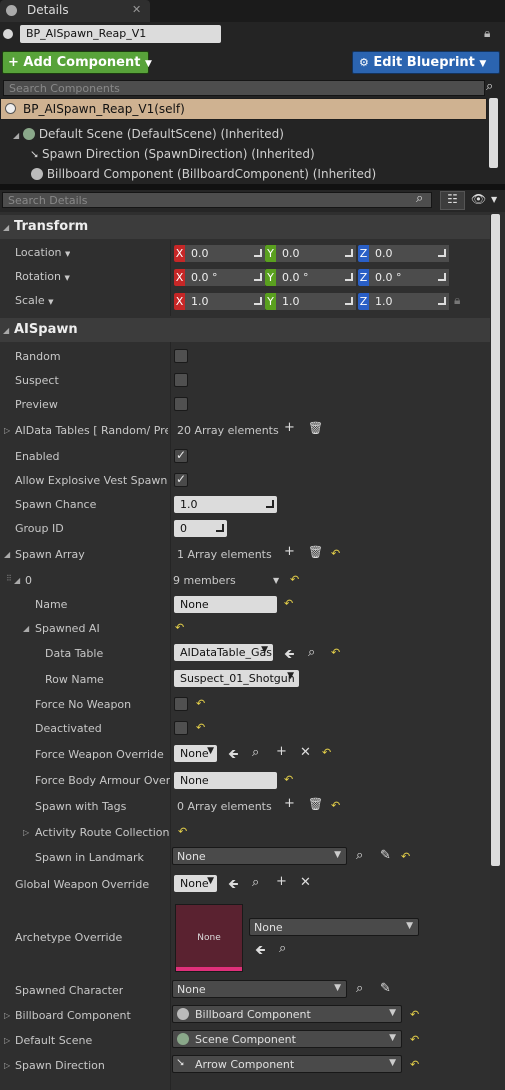 The height and width of the screenshot is (1090, 505). What do you see at coordinates (120, 34) in the screenshot?
I see `object-name-field: BP_AISpawn_Reap_V1` at bounding box center [120, 34].